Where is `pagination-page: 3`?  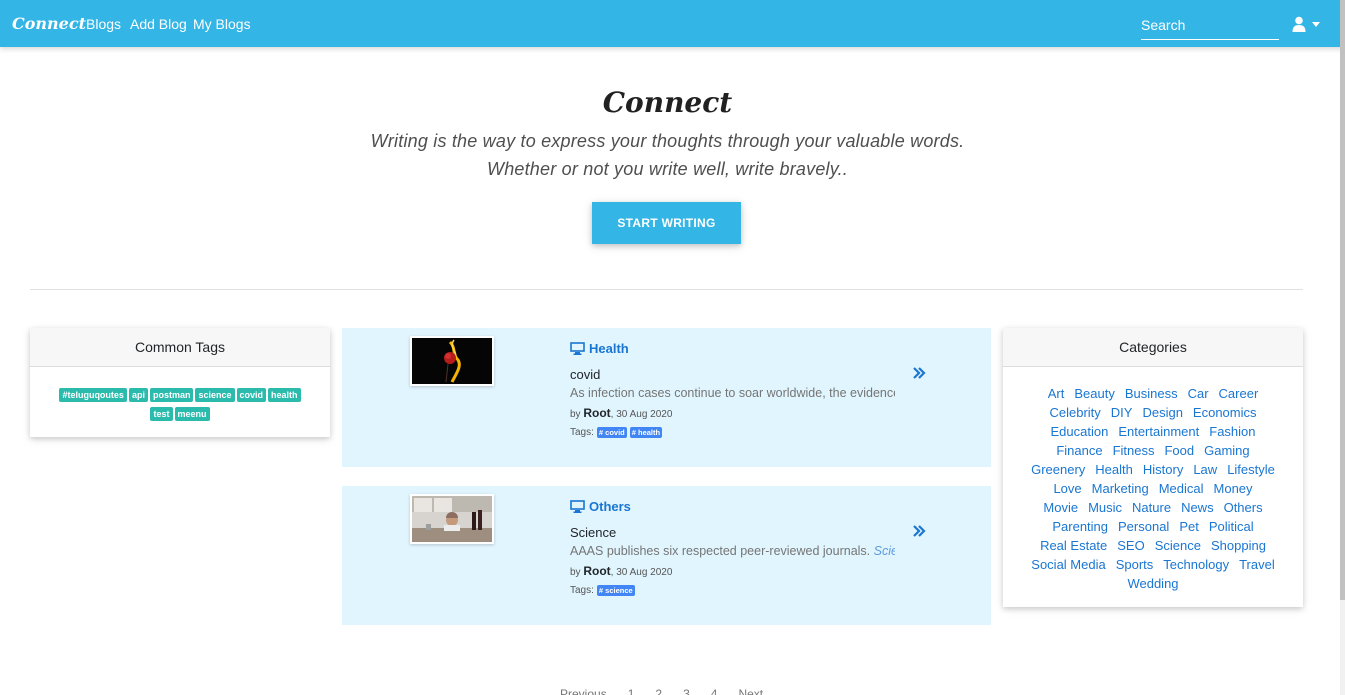 pagination-page: 3 is located at coordinates (686, 691).